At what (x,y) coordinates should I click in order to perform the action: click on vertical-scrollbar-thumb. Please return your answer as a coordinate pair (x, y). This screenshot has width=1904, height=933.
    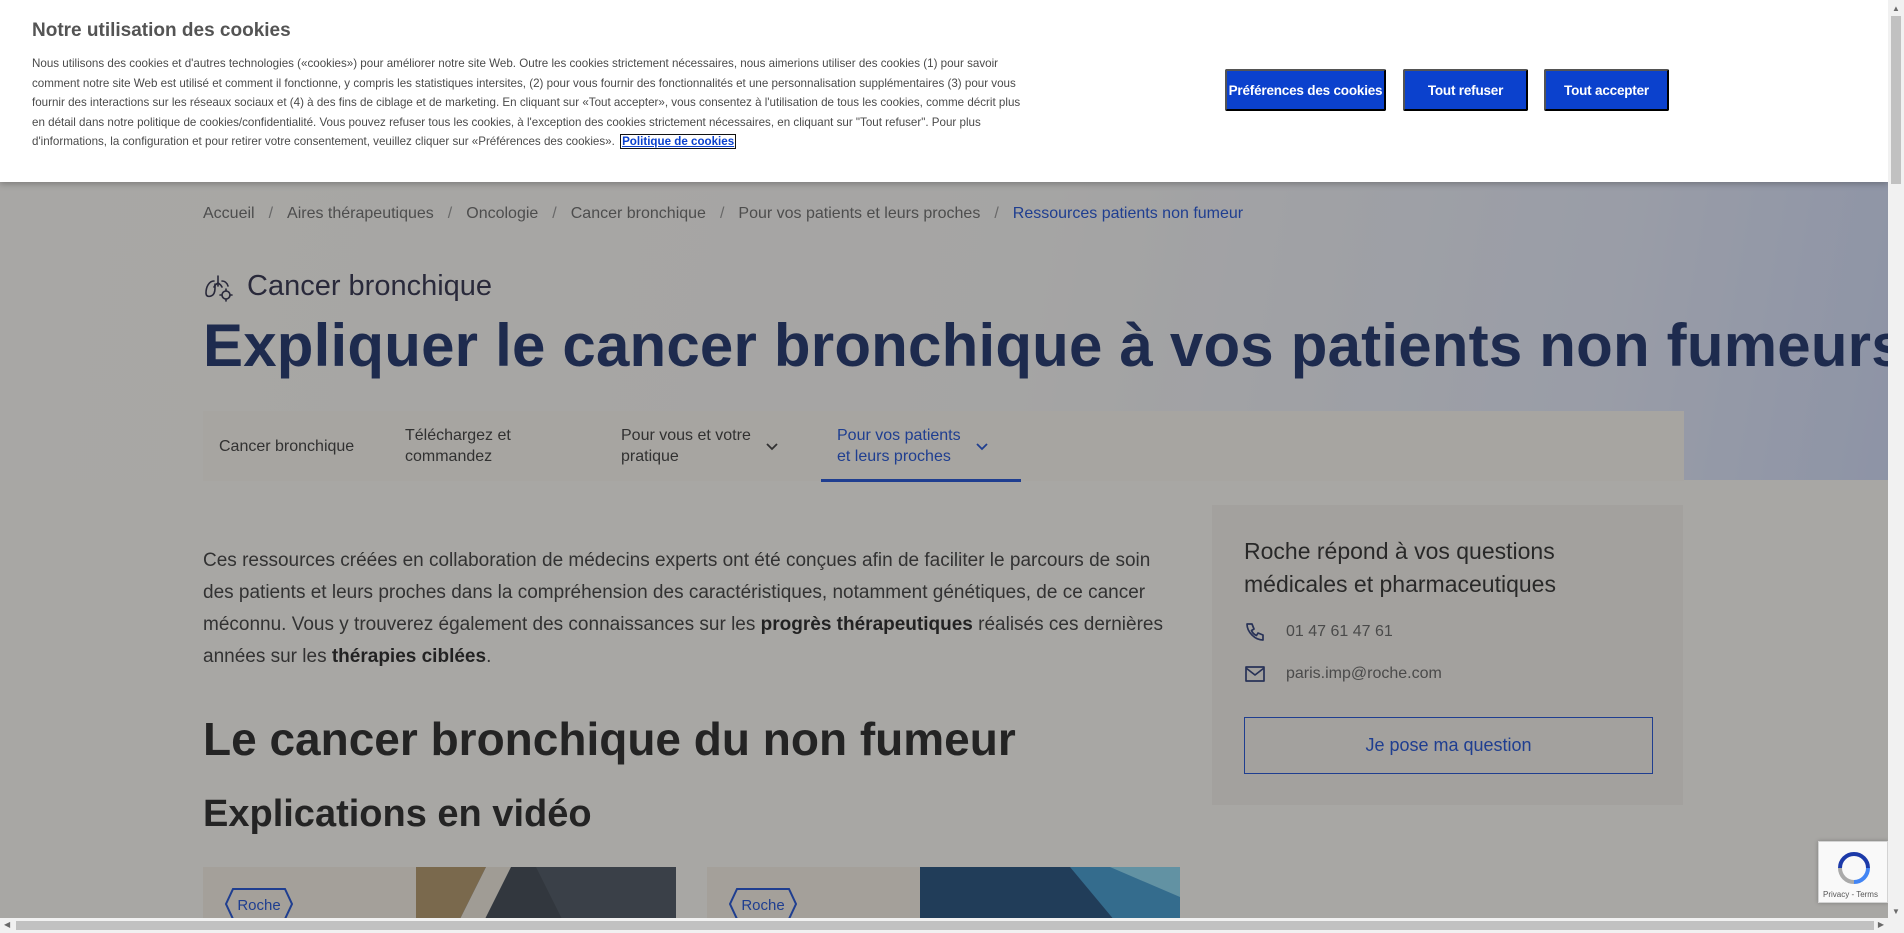
    Looking at the image, I should click on (1896, 100).